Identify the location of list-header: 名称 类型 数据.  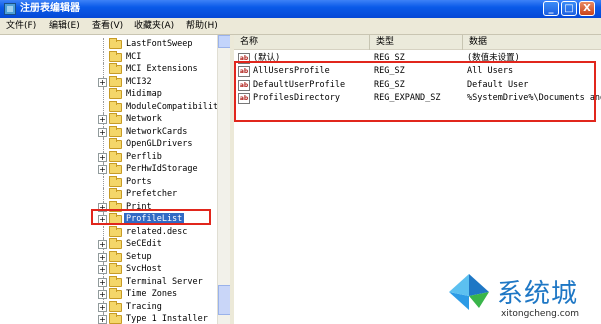
(417, 42).